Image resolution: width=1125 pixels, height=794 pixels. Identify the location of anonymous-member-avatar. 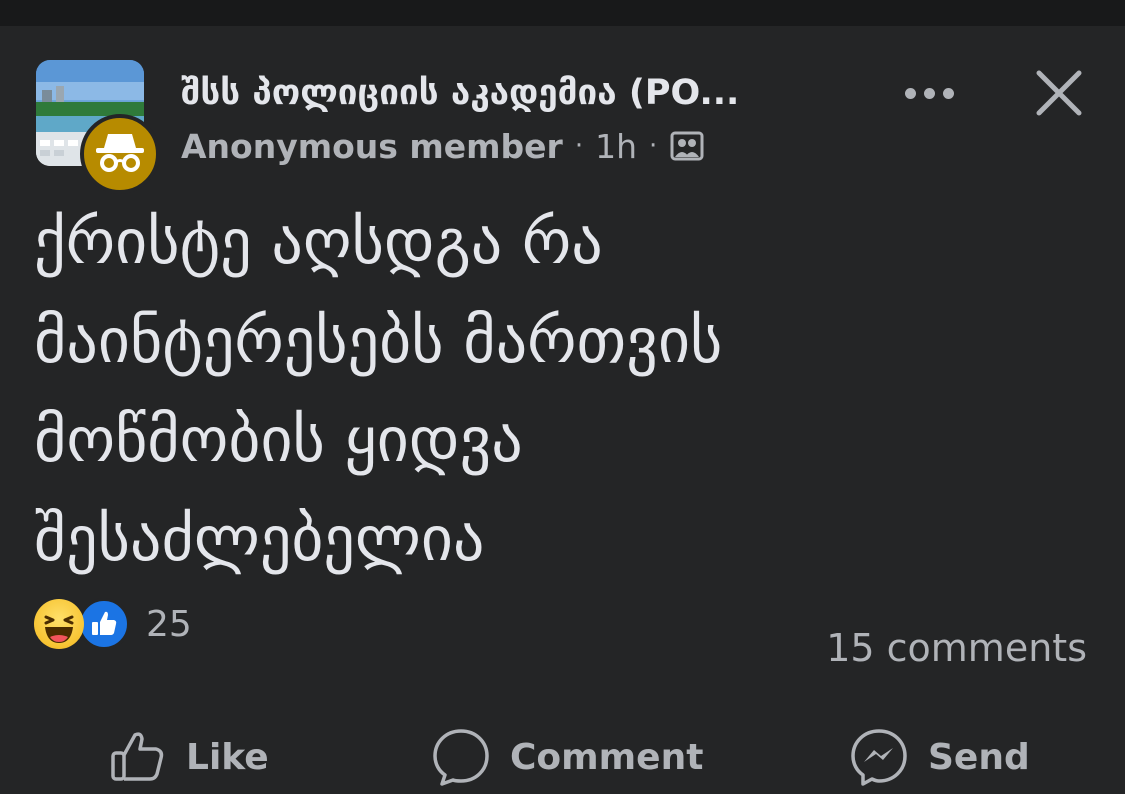
(120, 154).